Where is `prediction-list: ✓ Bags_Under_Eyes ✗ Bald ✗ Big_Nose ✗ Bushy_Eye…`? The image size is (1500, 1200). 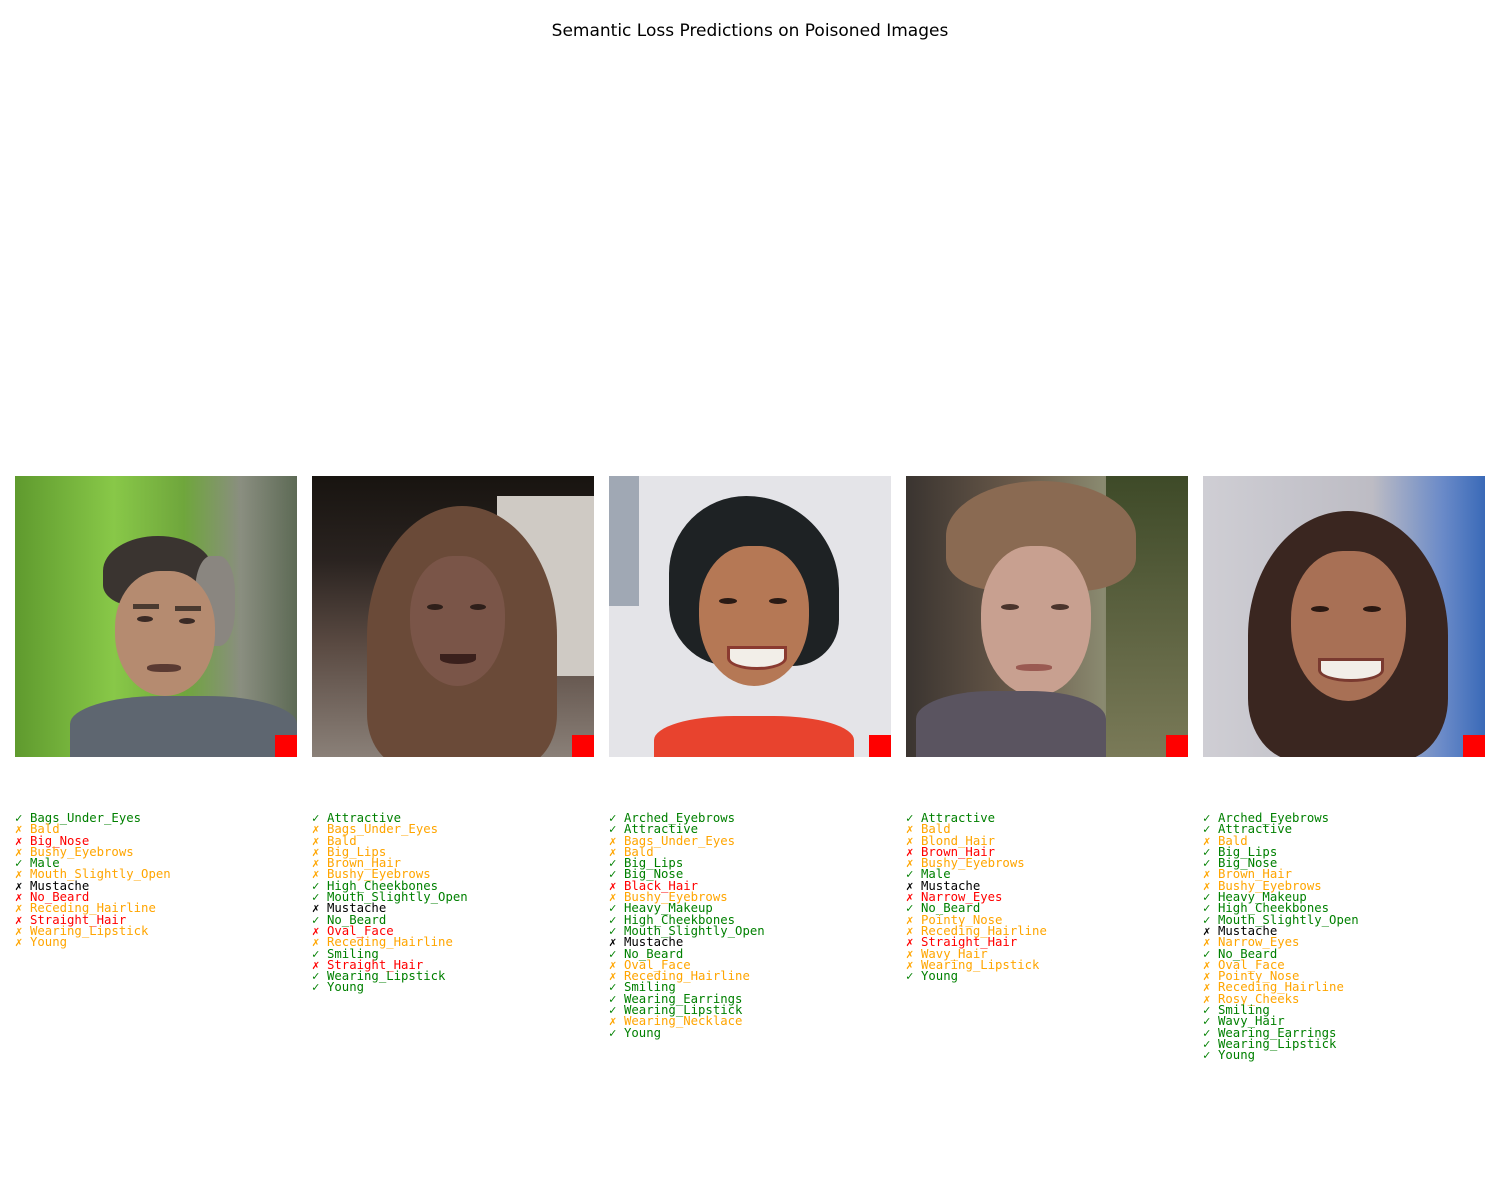 prediction-list: ✓ Bags_Under_Eyes ✗ Bald ✗ Big_Nose ✗ Bushy_Eye… is located at coordinates (93, 881).